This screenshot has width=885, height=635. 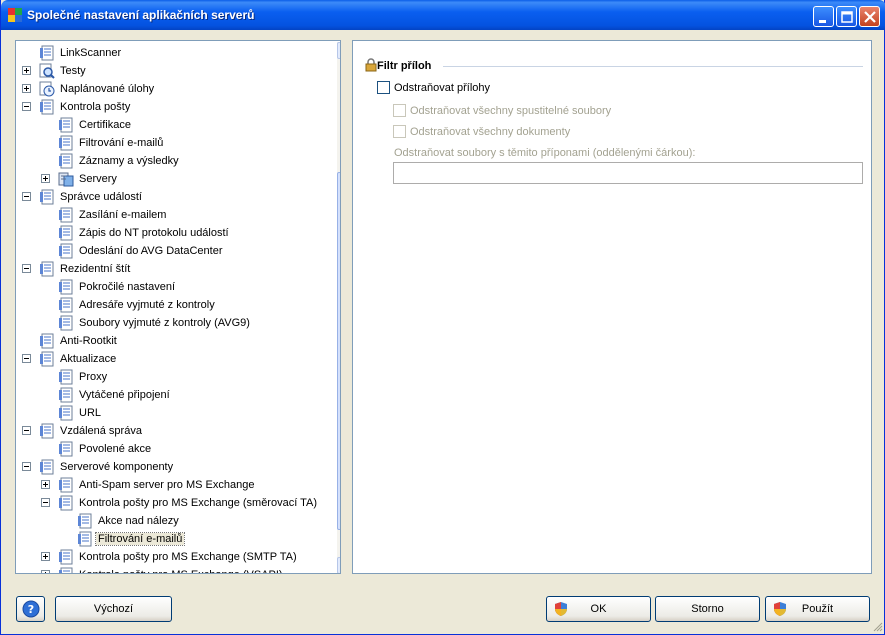 I want to click on clock-icon, so click(x=47, y=89).